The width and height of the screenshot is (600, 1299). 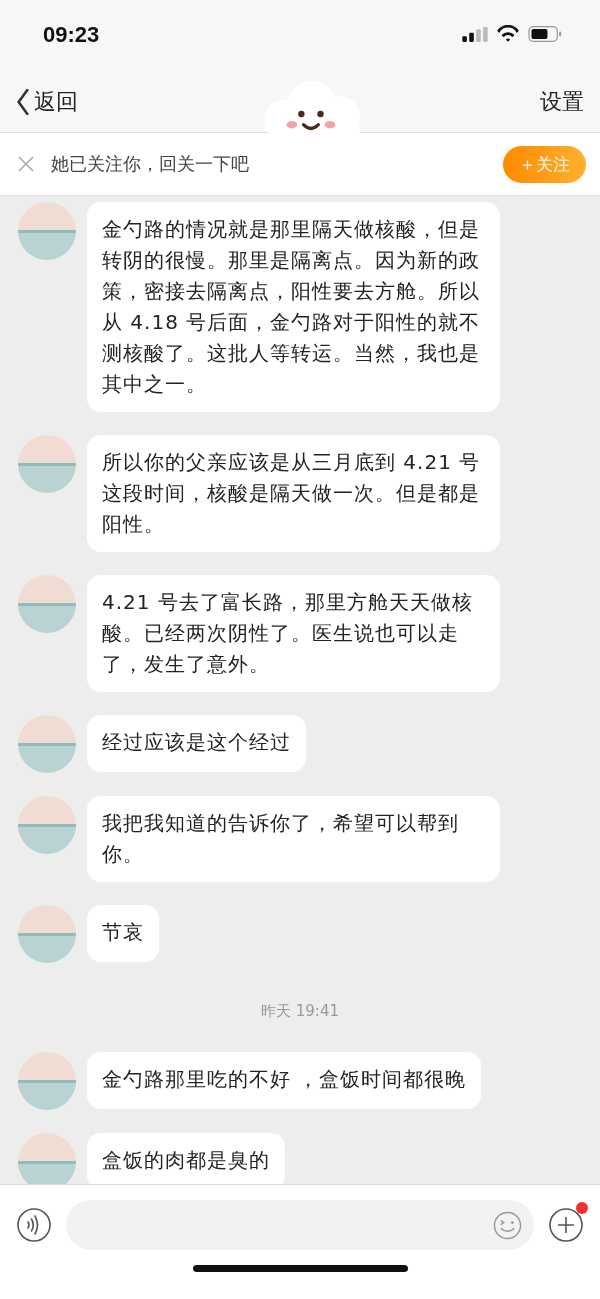 What do you see at coordinates (196, 743) in the screenshot?
I see `message-bubble: 经过应该是这个经过` at bounding box center [196, 743].